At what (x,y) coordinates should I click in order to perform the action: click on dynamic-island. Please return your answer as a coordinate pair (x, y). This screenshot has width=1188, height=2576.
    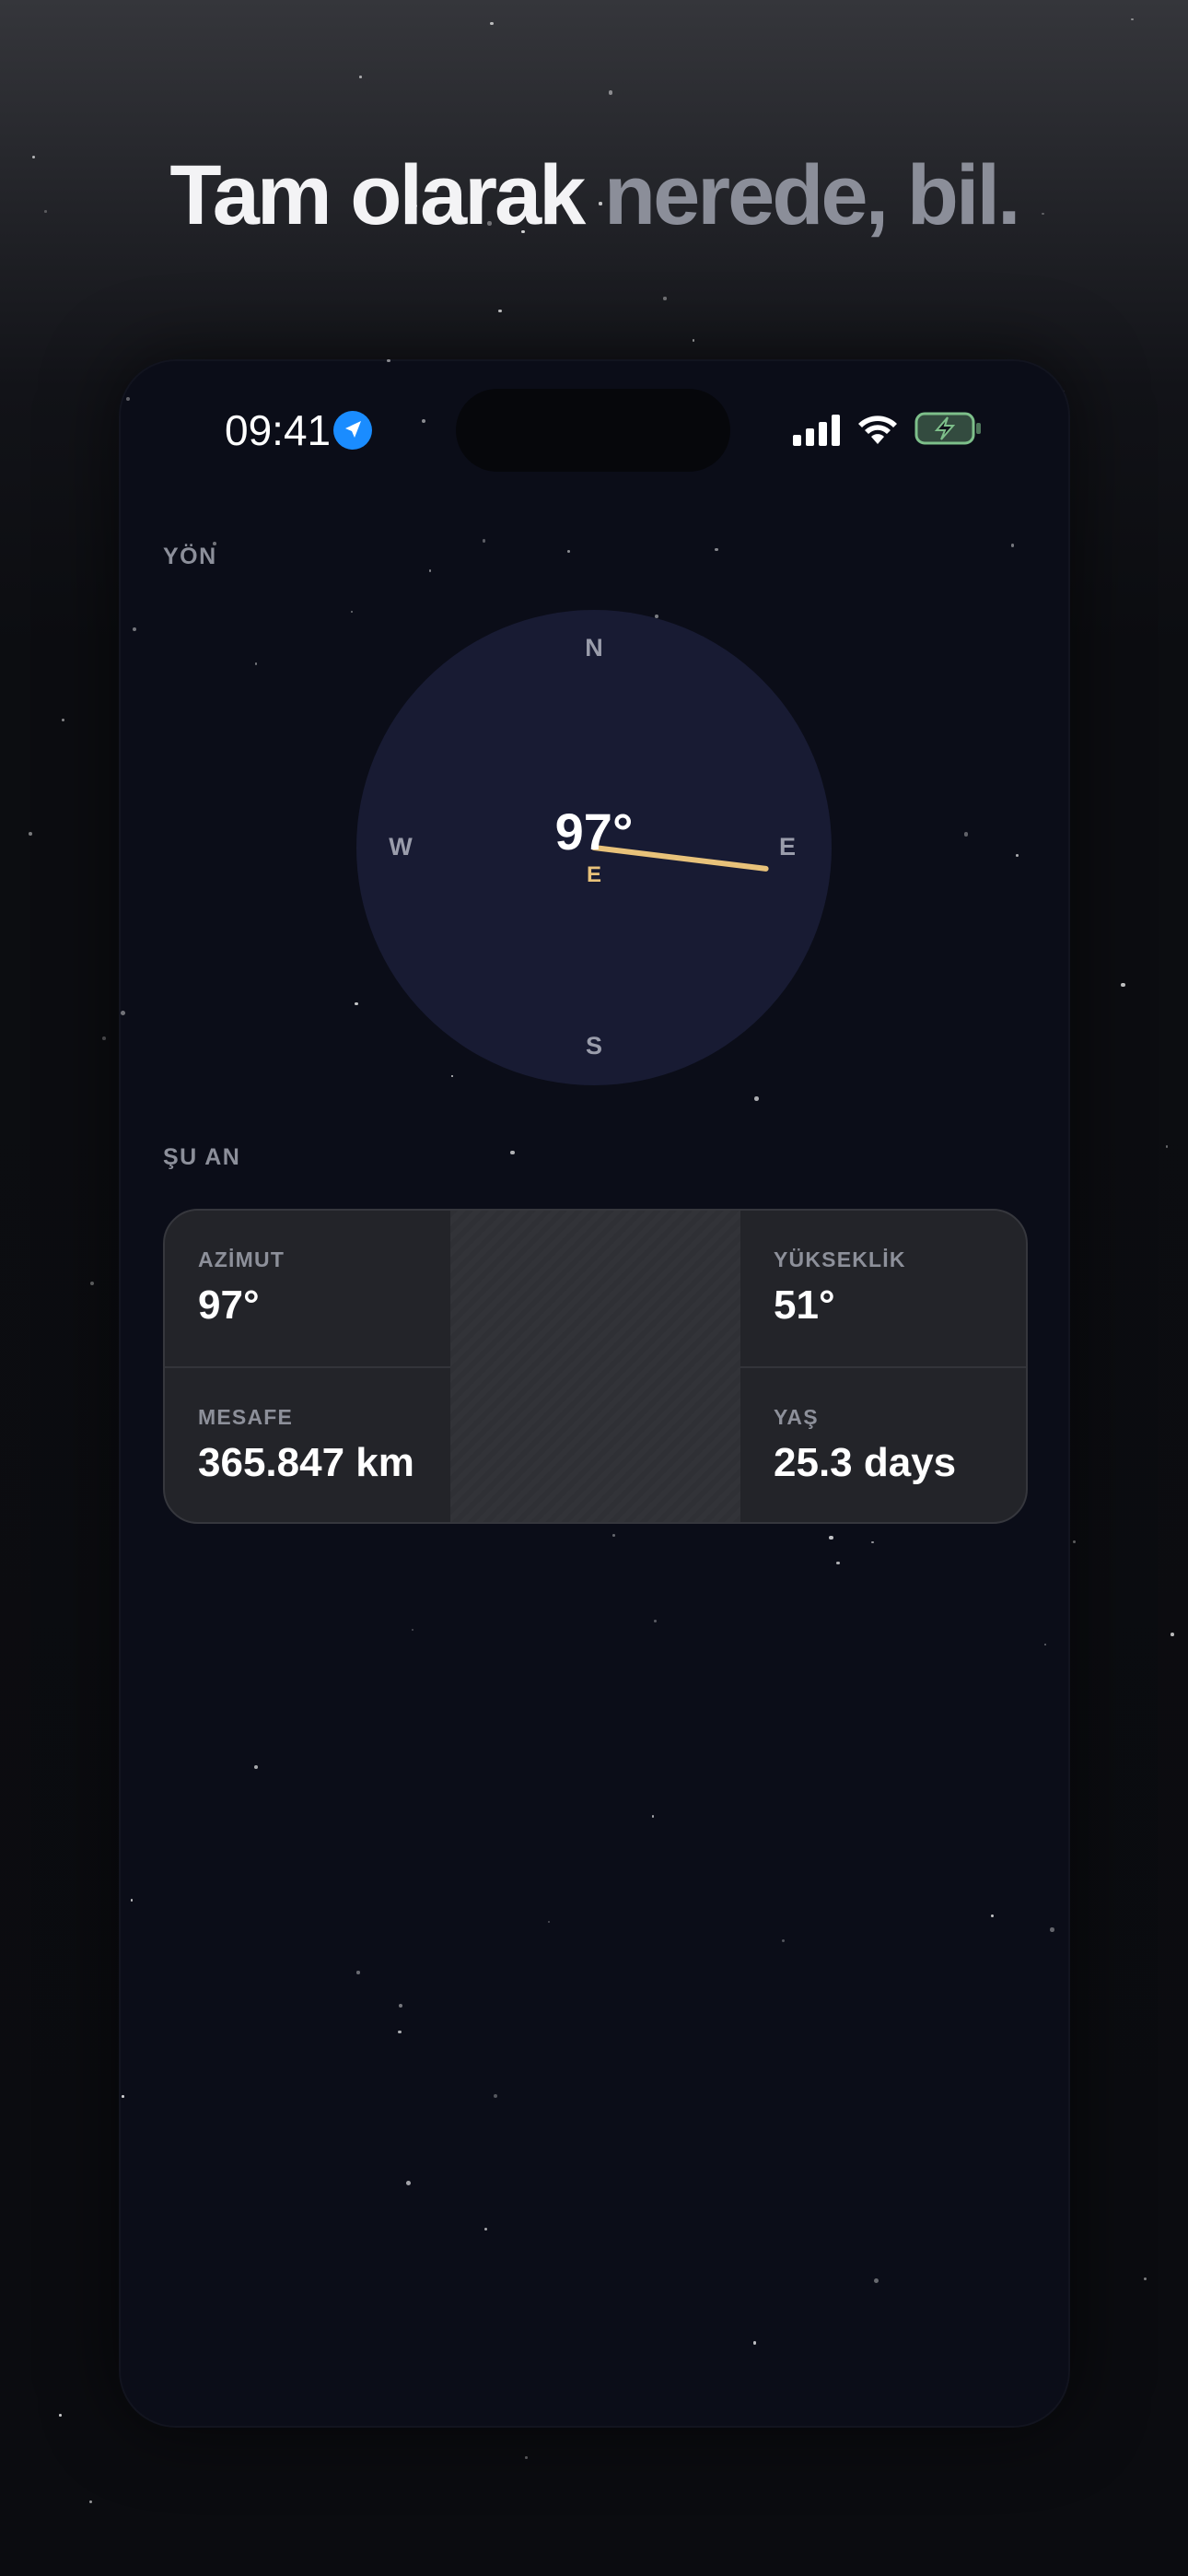
    Looking at the image, I should click on (593, 430).